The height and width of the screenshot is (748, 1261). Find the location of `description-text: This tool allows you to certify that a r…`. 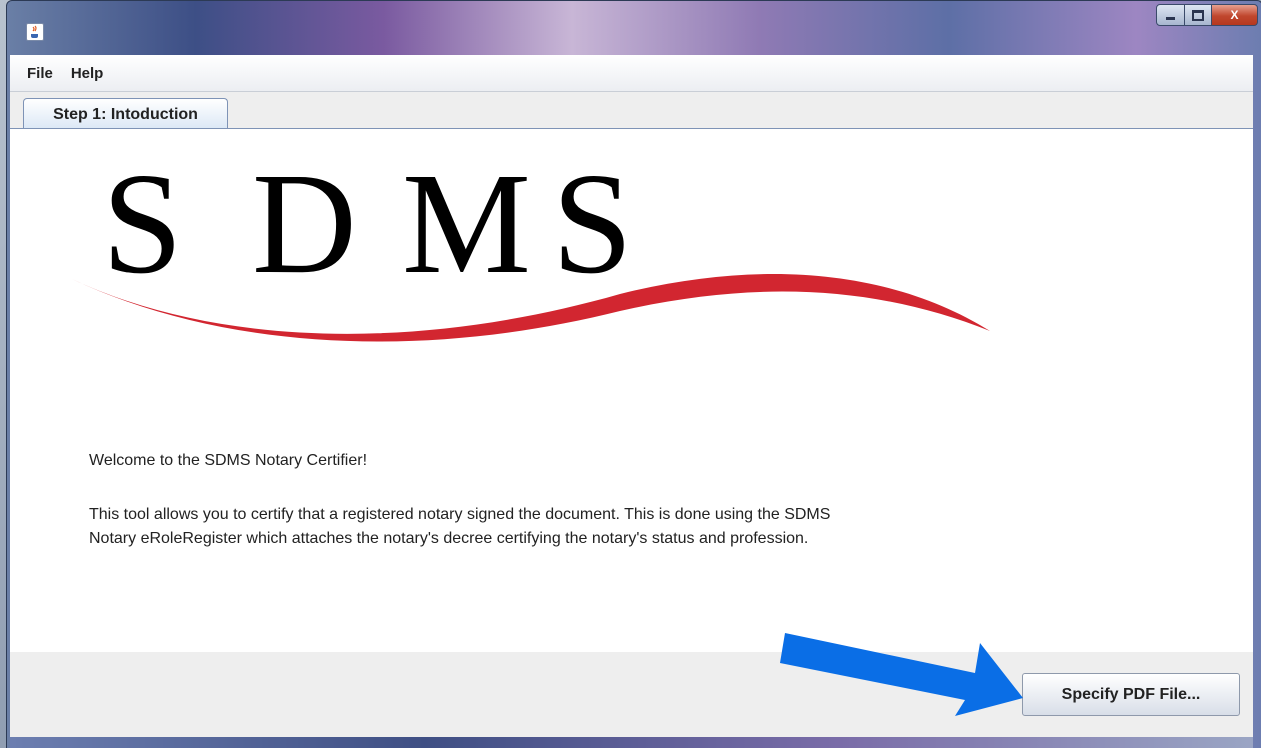

description-text: This tool allows you to certify that a r… is located at coordinates (579, 527).